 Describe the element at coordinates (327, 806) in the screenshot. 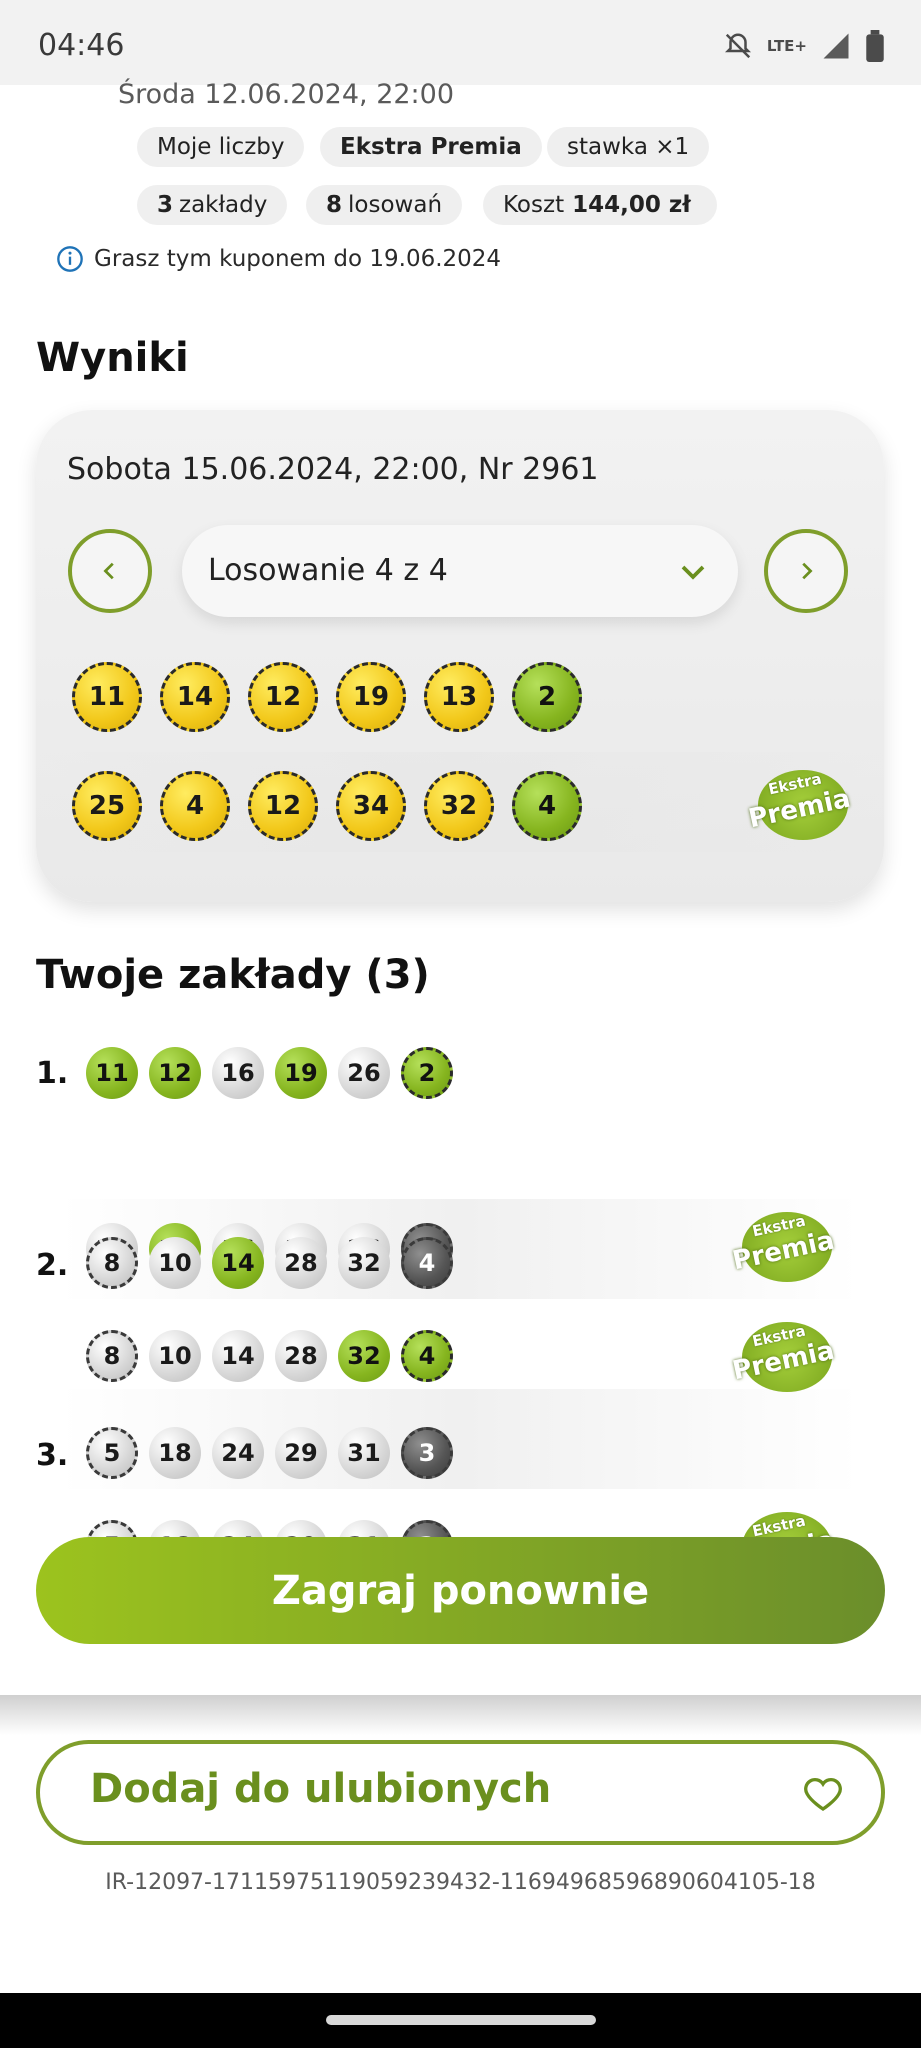

I see `results-premia-balls: 25 4 12 34 32 4` at that location.